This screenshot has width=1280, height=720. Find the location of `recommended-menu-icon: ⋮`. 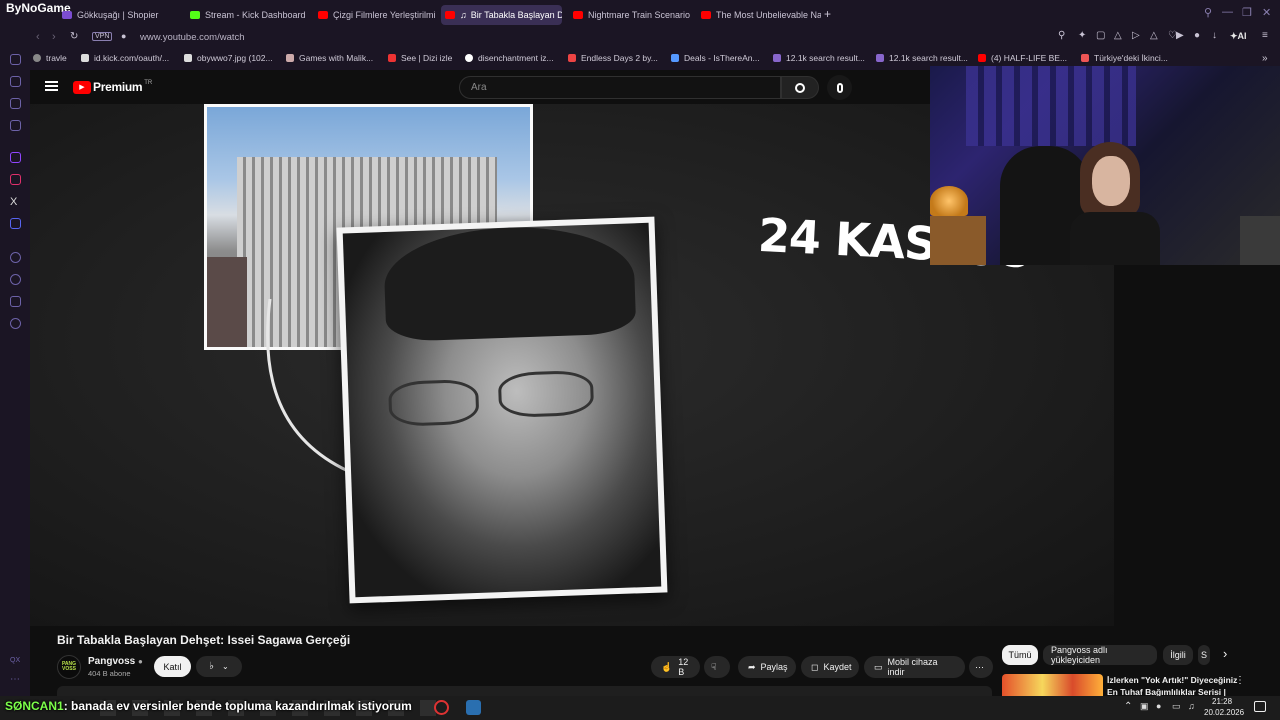

recommended-menu-icon: ⋮ is located at coordinates (1240, 680).